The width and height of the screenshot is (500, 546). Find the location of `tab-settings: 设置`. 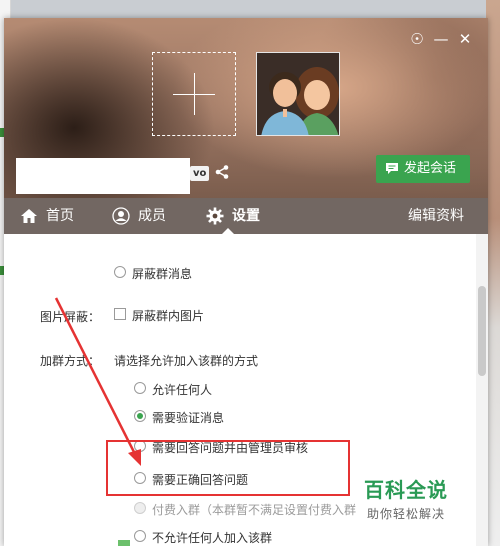

tab-settings: 设置 is located at coordinates (242, 216).